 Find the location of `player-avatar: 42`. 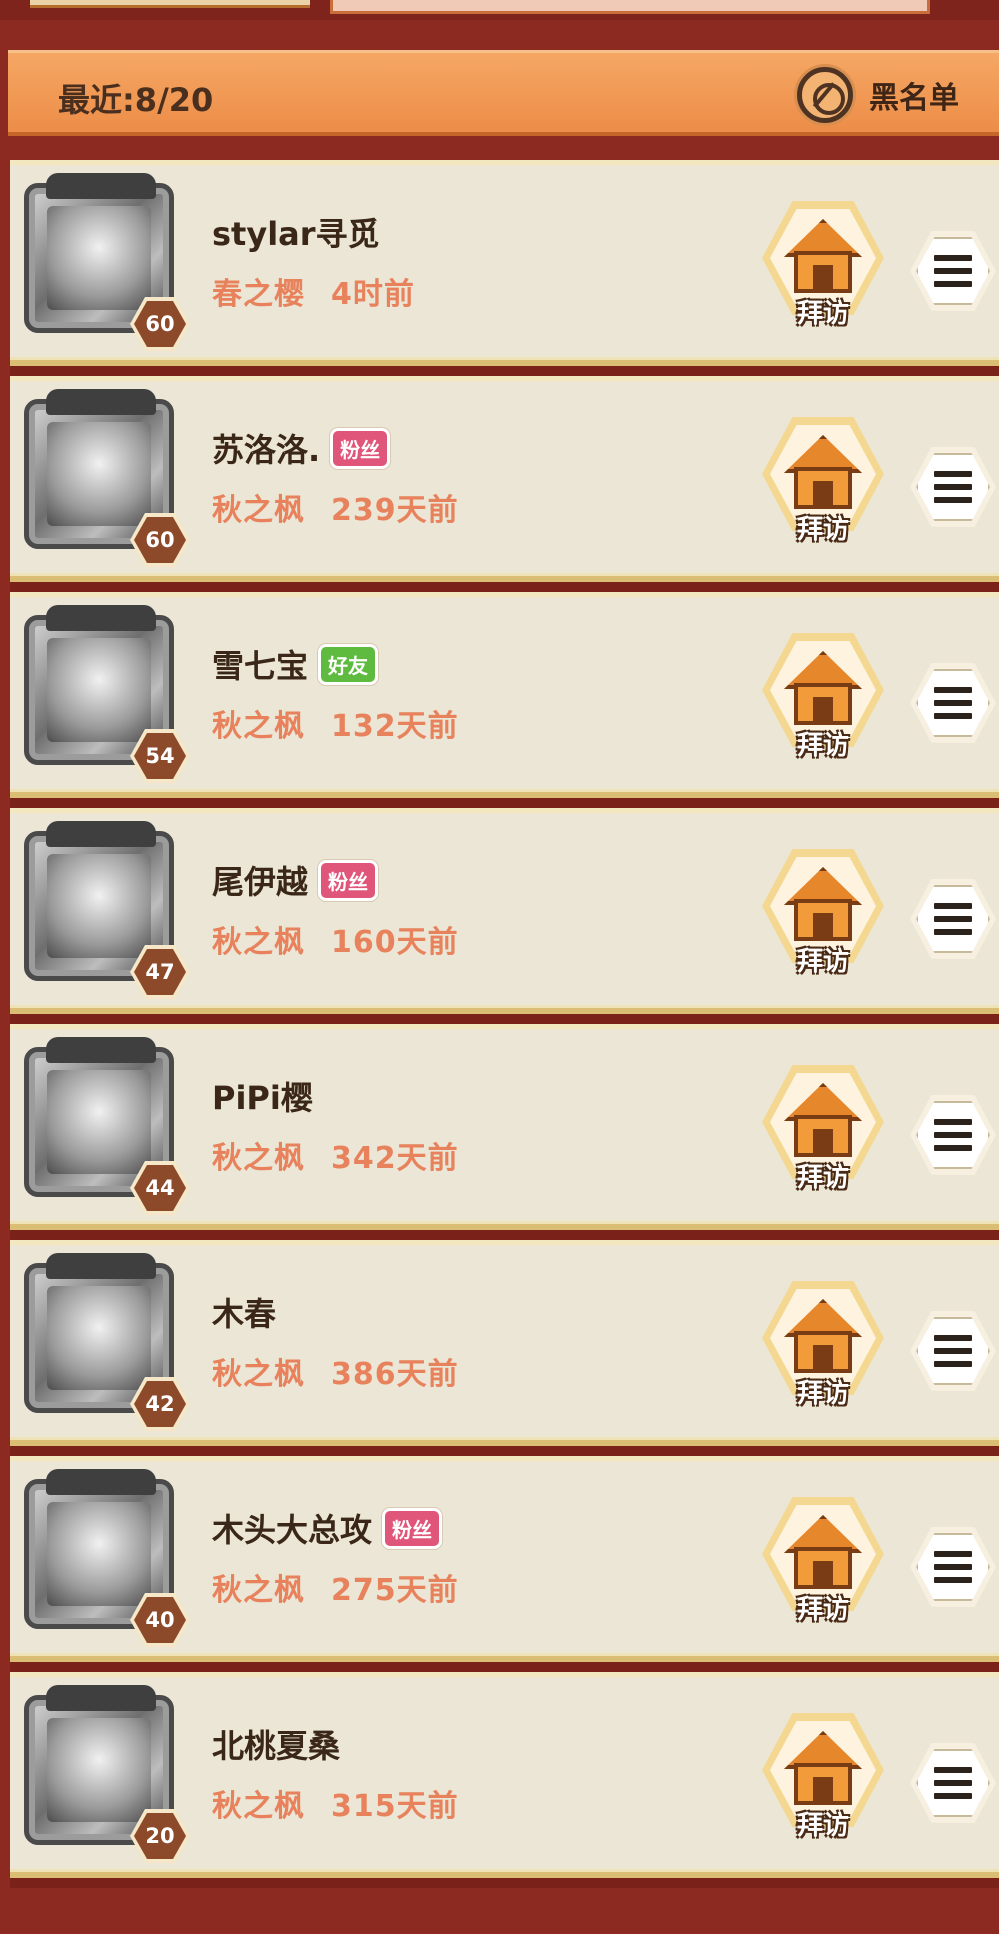

player-avatar: 42 is located at coordinates (103, 1342).